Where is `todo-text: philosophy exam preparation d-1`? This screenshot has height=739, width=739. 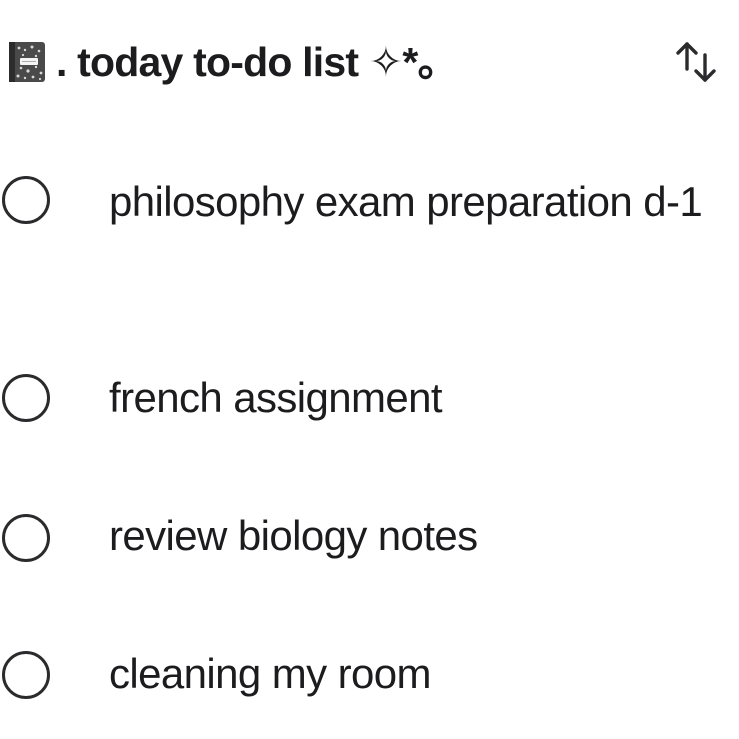 todo-text: philosophy exam preparation d-1 is located at coordinates (406, 201).